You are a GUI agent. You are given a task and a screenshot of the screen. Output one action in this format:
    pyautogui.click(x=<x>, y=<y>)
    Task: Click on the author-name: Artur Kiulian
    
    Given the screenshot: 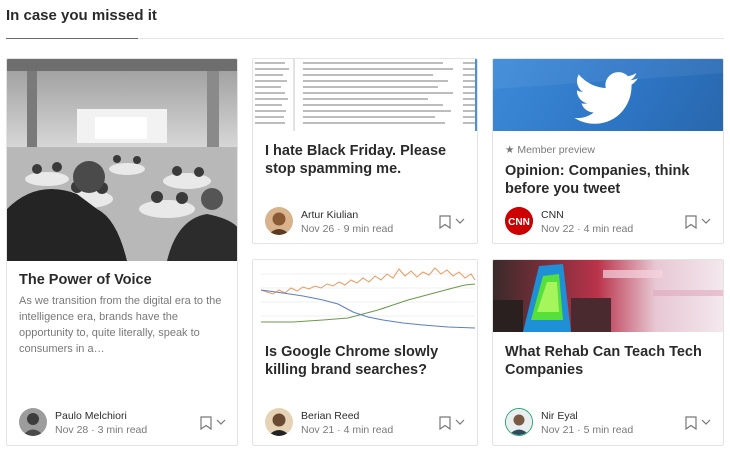 What is the action you would take?
    pyautogui.click(x=329, y=215)
    